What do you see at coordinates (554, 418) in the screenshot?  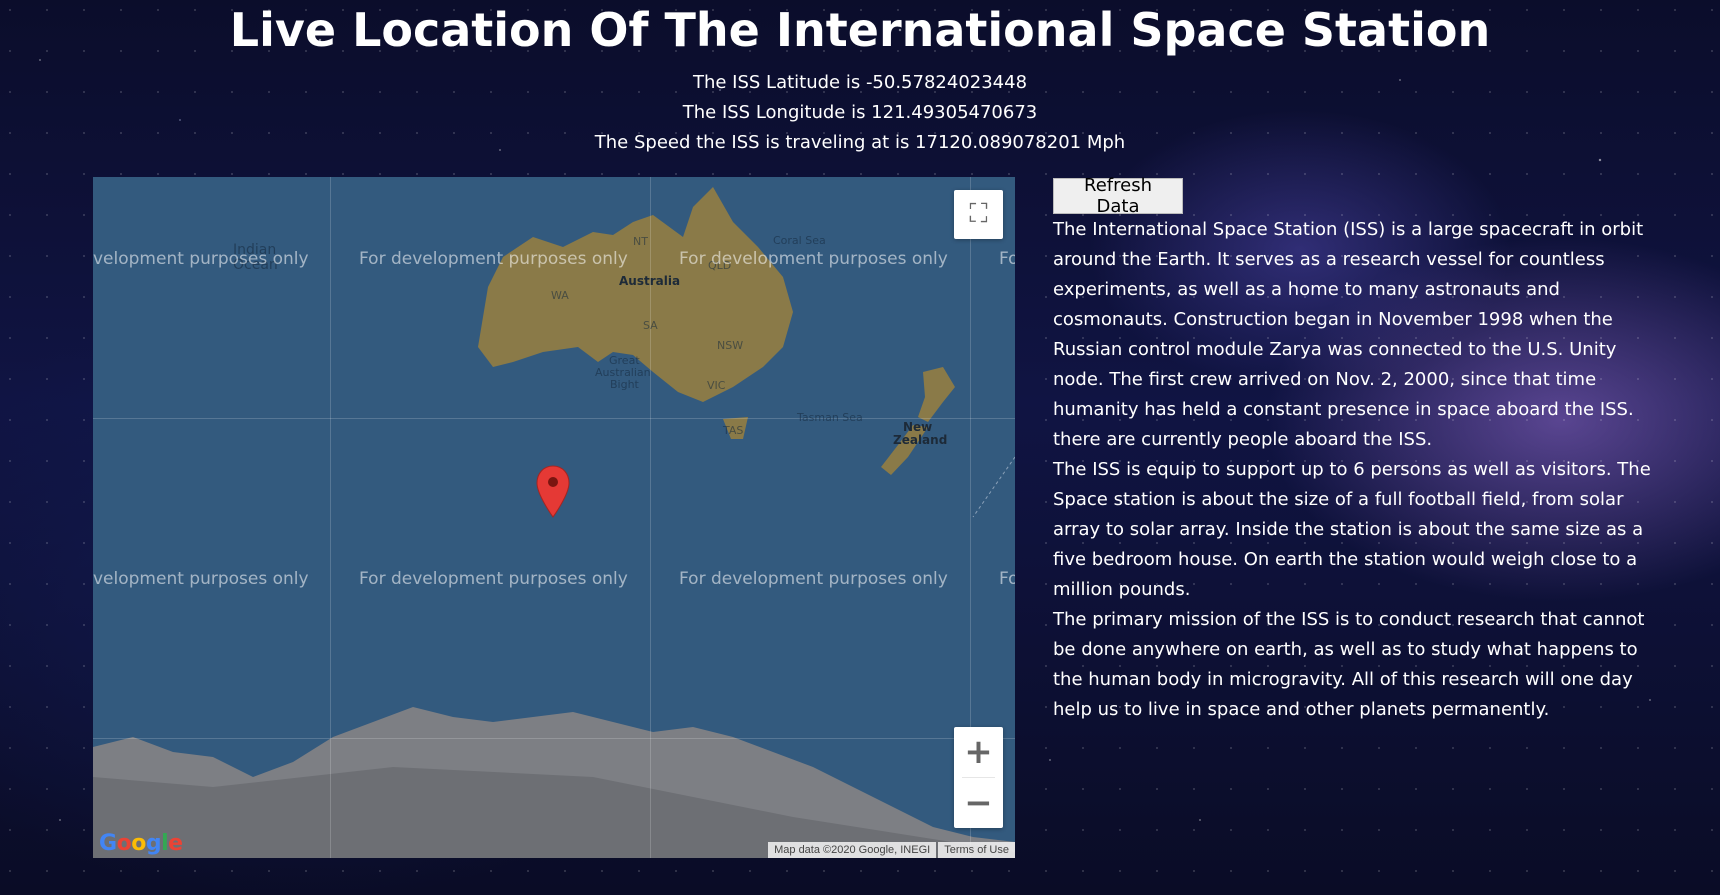 I see `grid-line-h1` at bounding box center [554, 418].